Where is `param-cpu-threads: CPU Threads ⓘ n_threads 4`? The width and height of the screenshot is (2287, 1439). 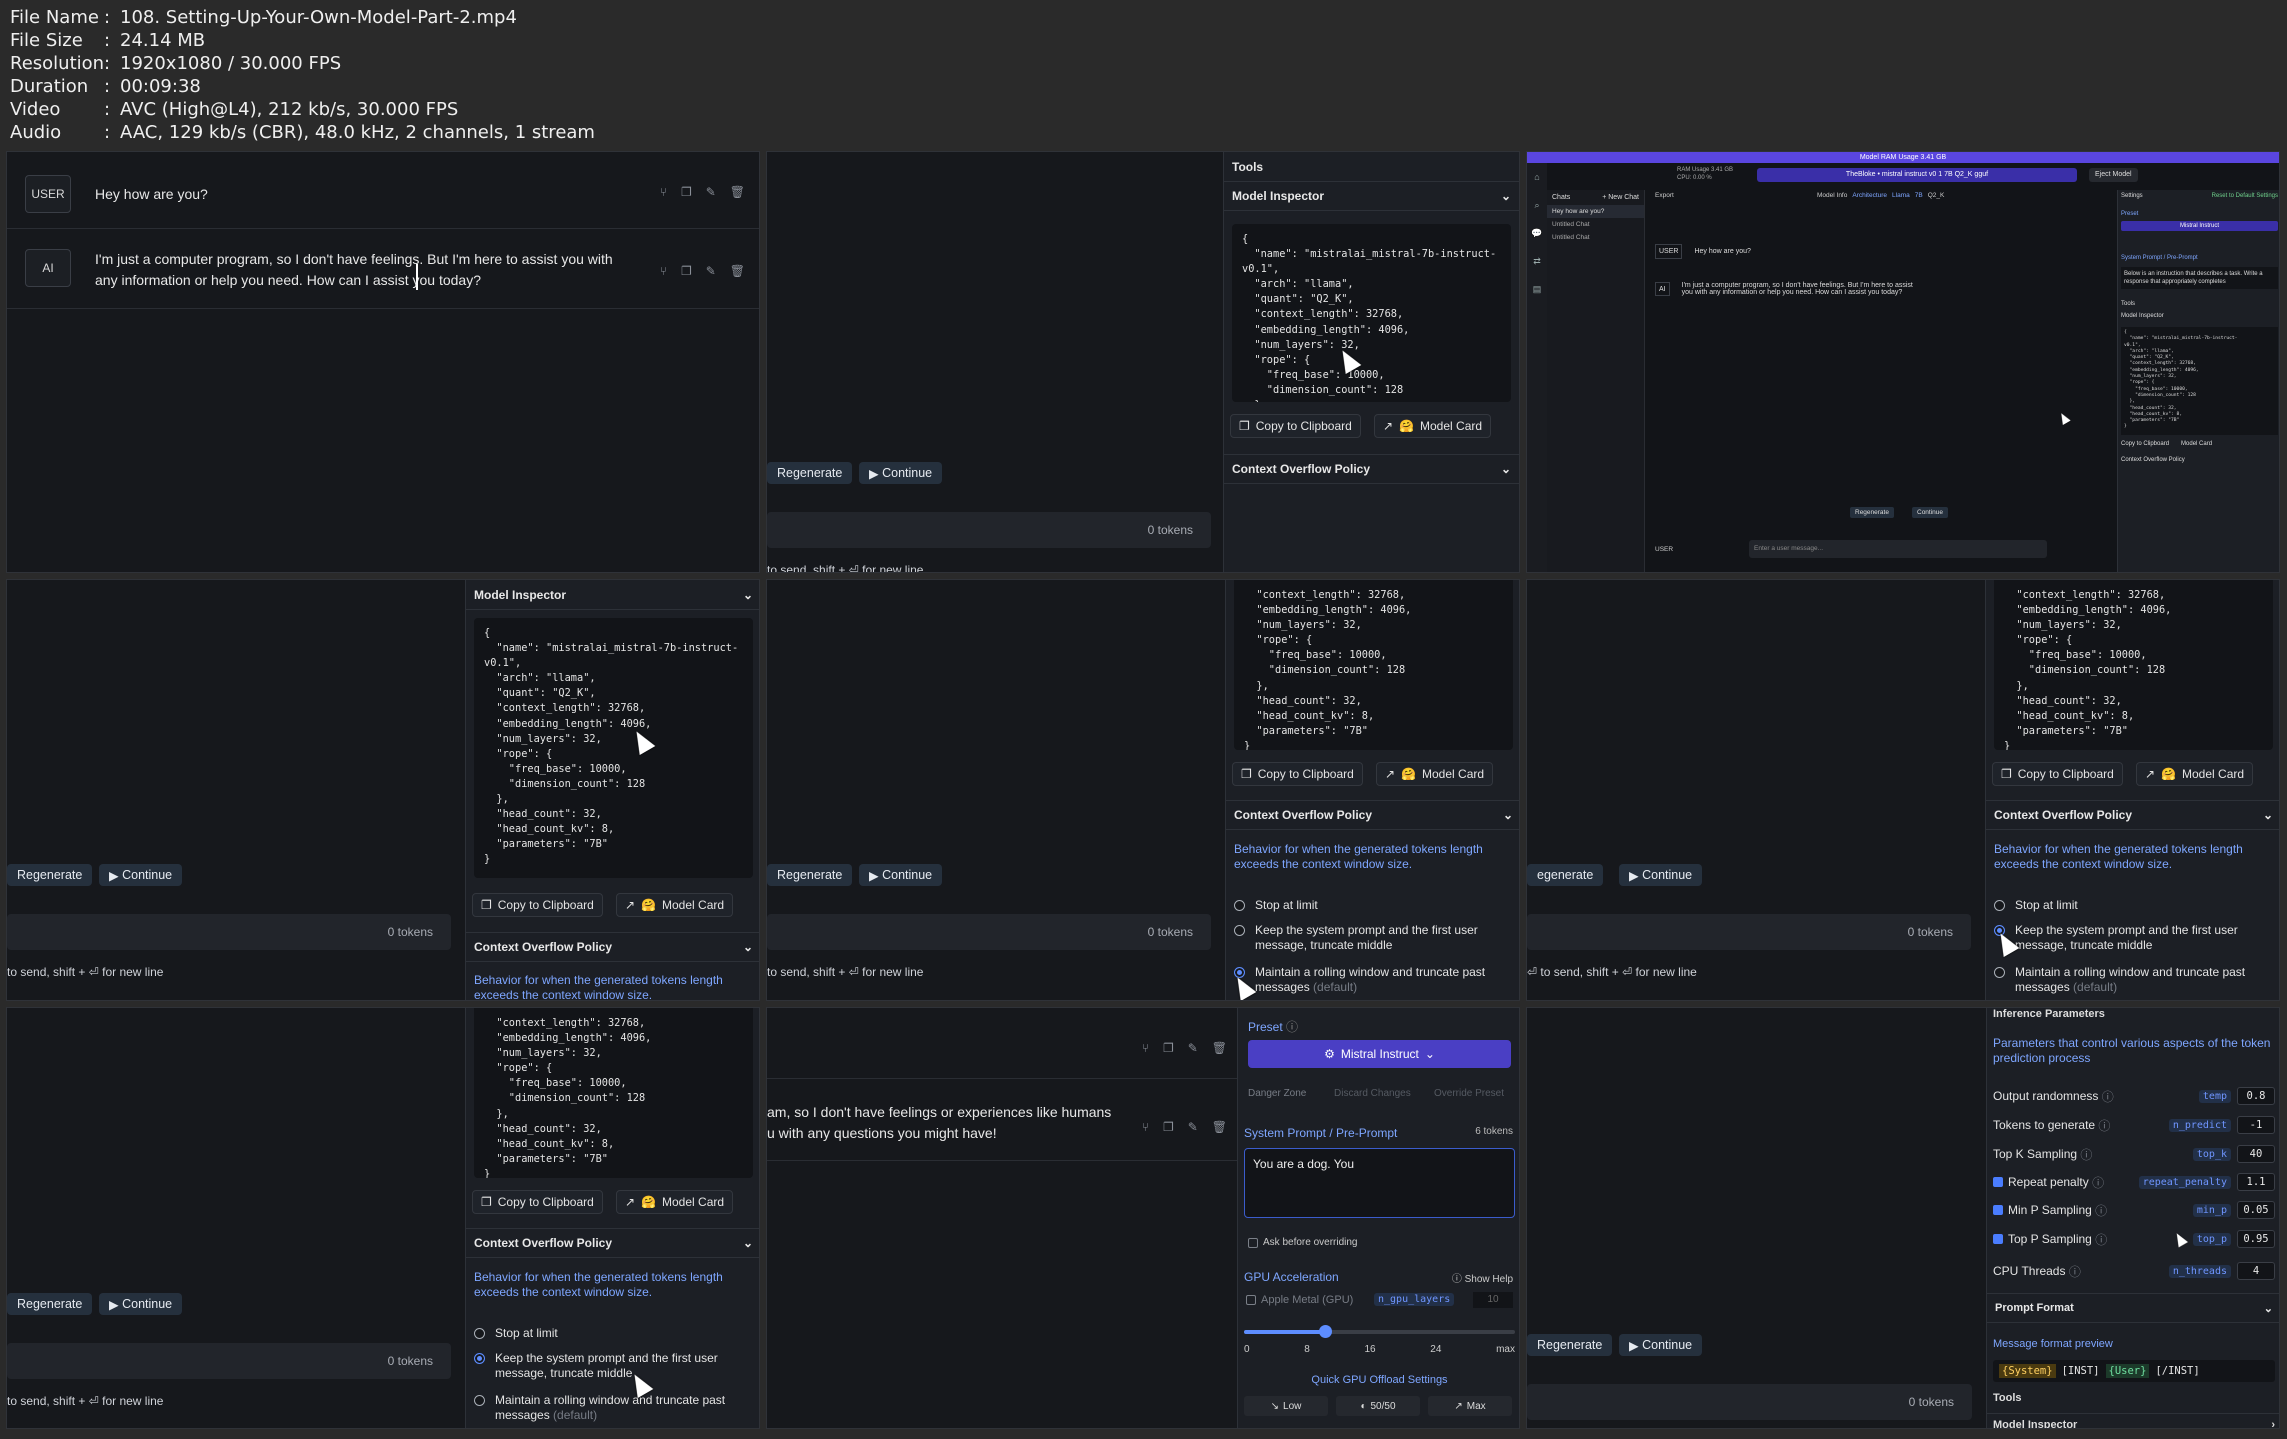
param-cpu-threads: CPU Threads ⓘ n_threads 4 is located at coordinates (2134, 1271).